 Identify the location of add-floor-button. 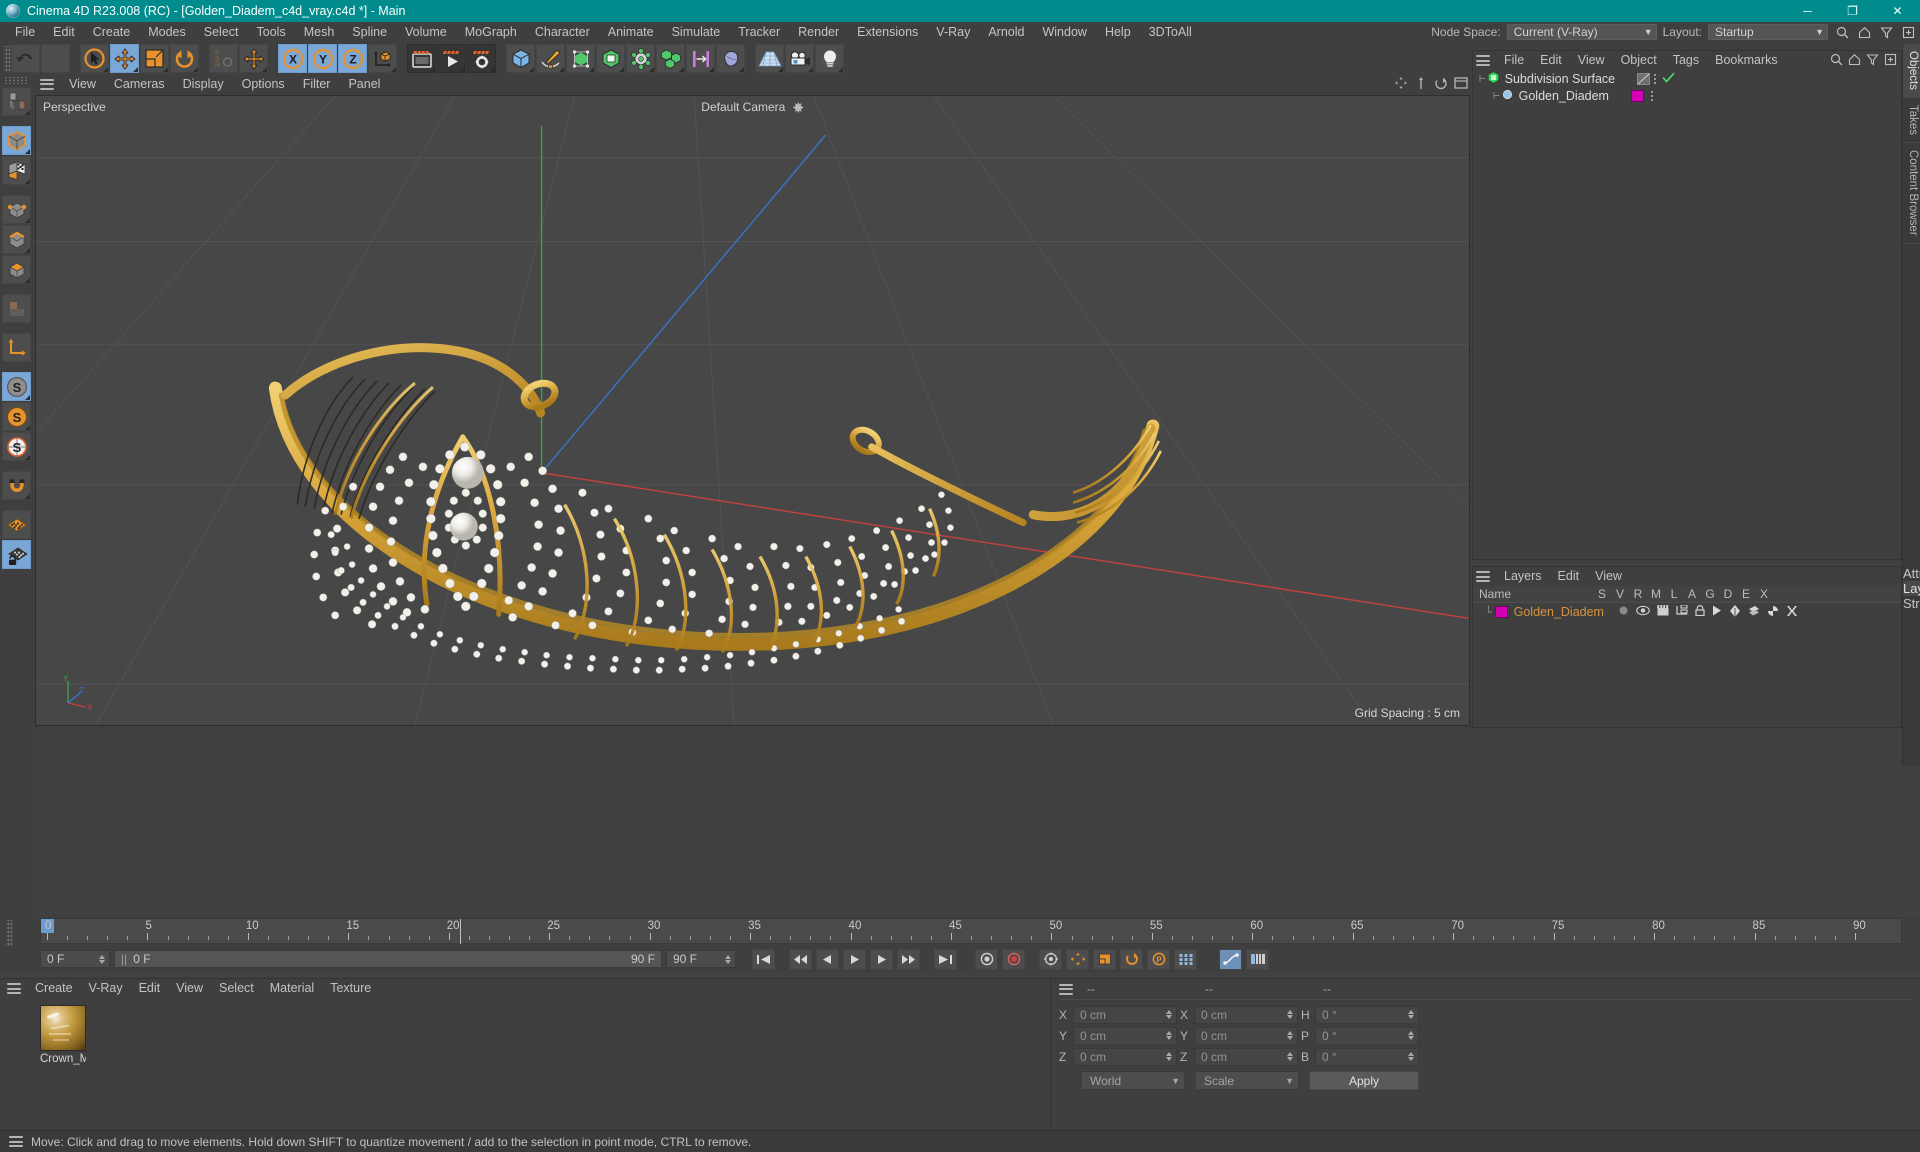
(769, 58).